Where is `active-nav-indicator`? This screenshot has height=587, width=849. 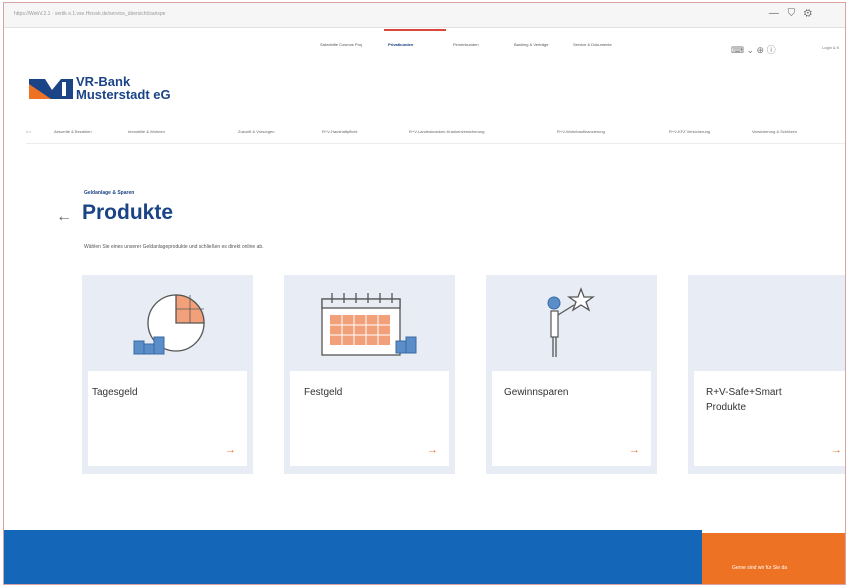 active-nav-indicator is located at coordinates (415, 30).